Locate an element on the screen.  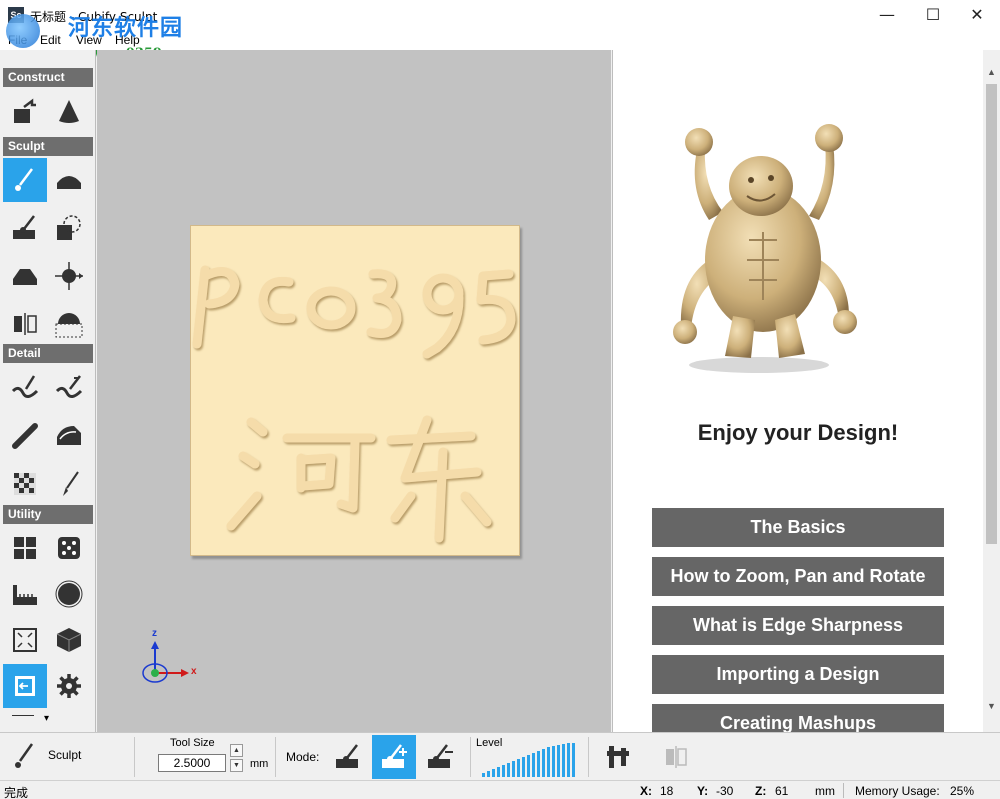
paintbrush-icon is located at coordinates (71, 483).